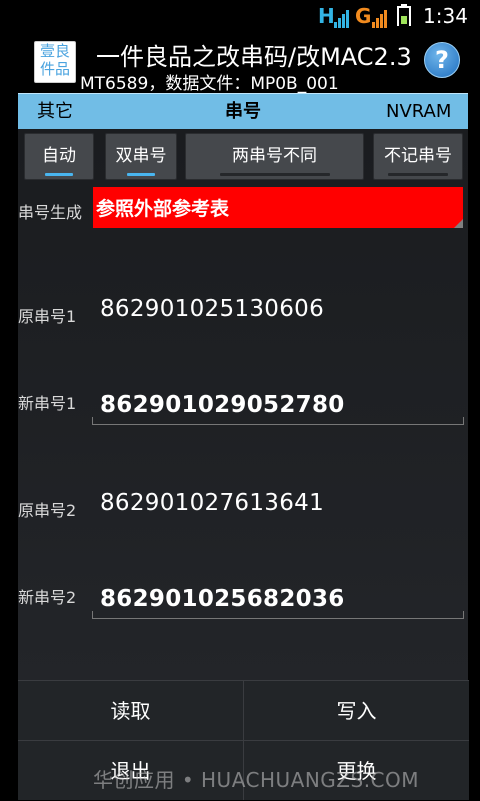  What do you see at coordinates (418, 111) in the screenshot?
I see `tab-nvram: NVRAM` at bounding box center [418, 111].